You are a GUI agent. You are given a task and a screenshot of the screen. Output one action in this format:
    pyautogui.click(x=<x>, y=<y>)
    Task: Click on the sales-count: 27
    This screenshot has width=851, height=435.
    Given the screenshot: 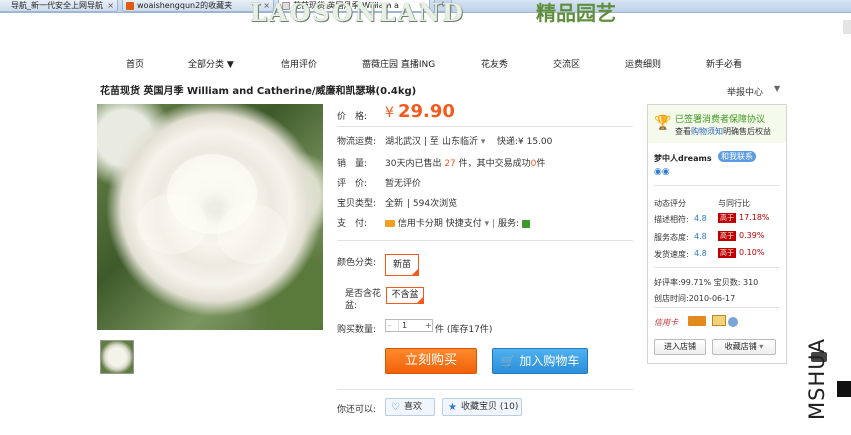 What is the action you would take?
    pyautogui.click(x=450, y=164)
    